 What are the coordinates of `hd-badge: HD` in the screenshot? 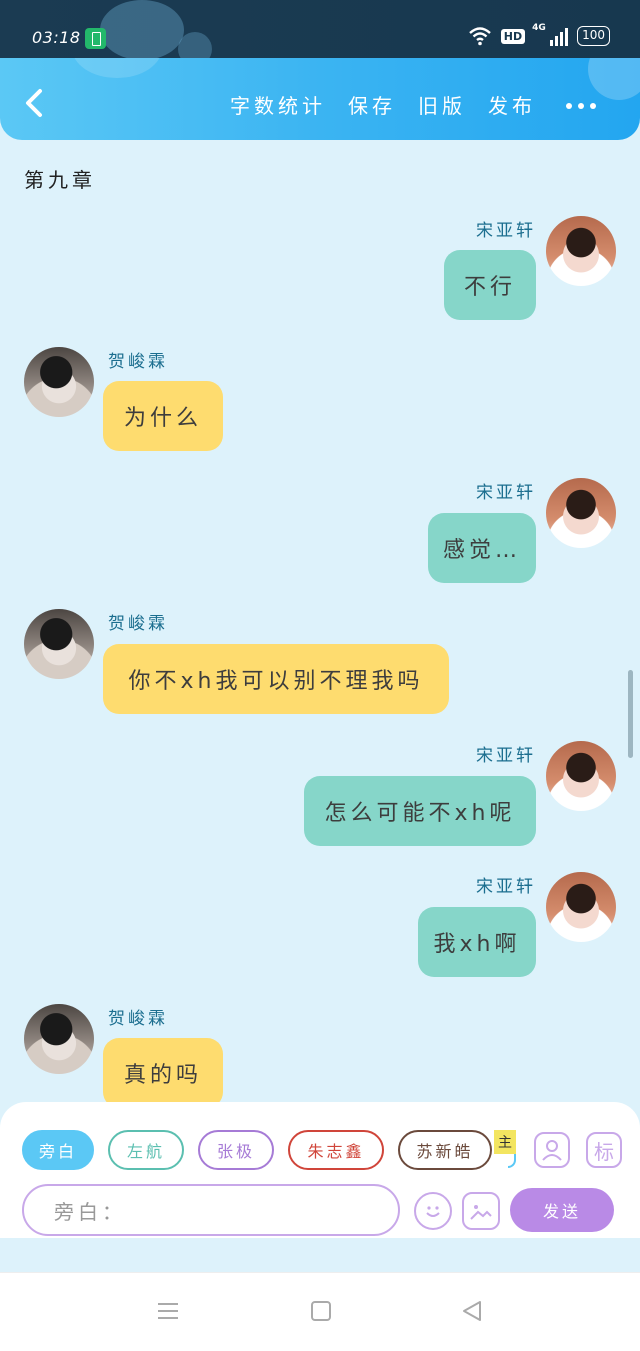 It's located at (513, 36).